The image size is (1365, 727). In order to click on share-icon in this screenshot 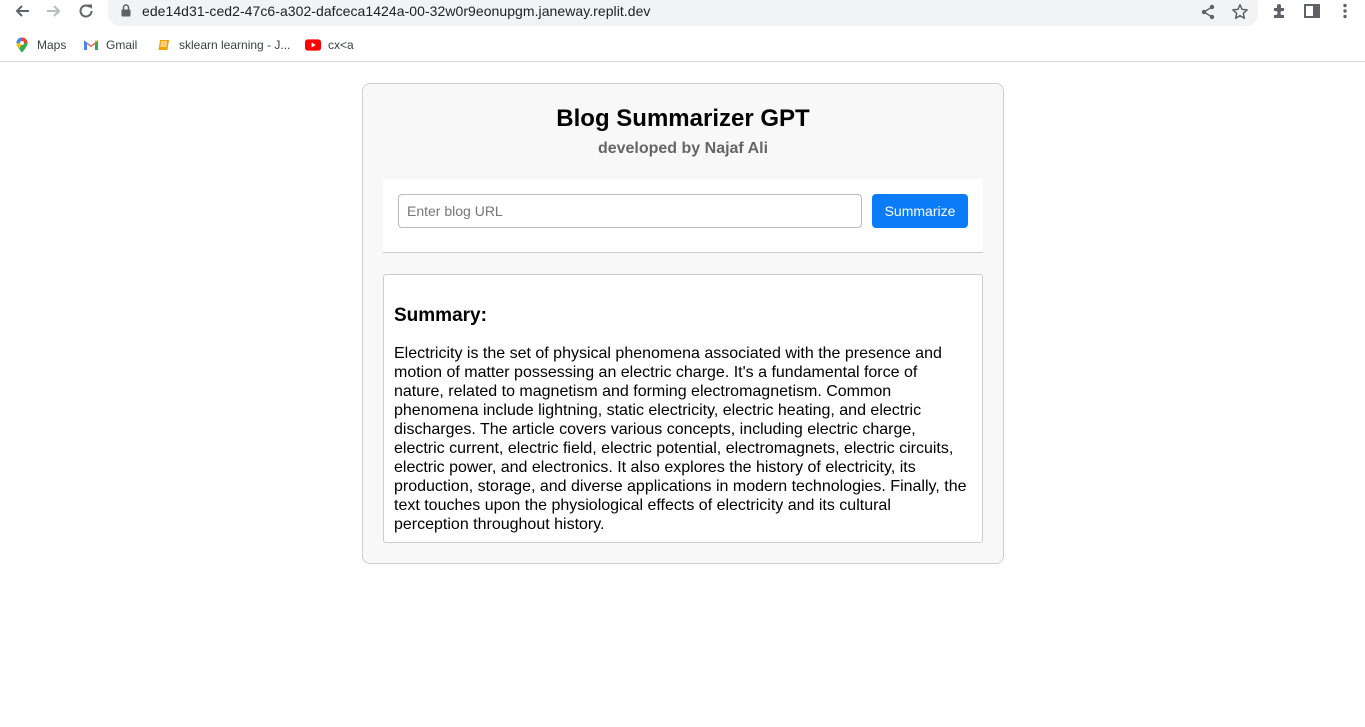, I will do `click(1208, 14)`.